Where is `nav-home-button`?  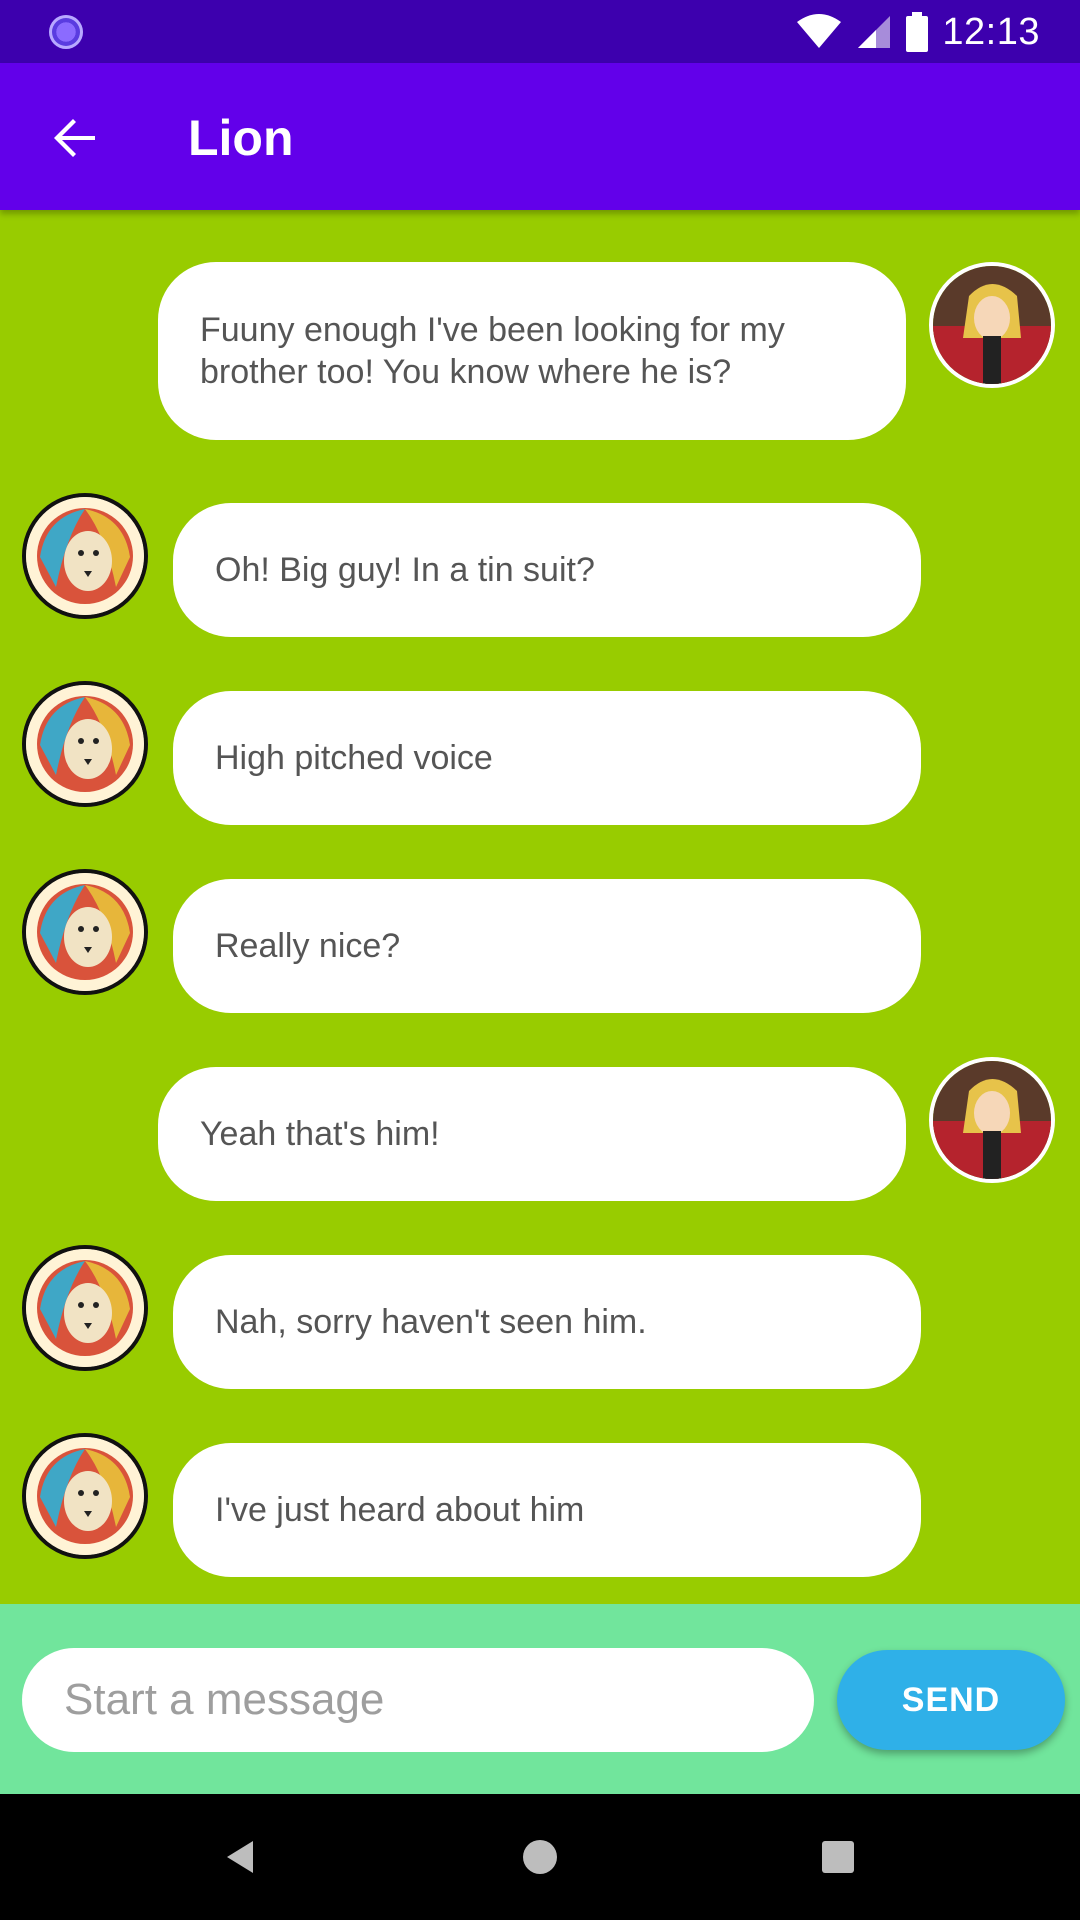
nav-home-button is located at coordinates (540, 1857).